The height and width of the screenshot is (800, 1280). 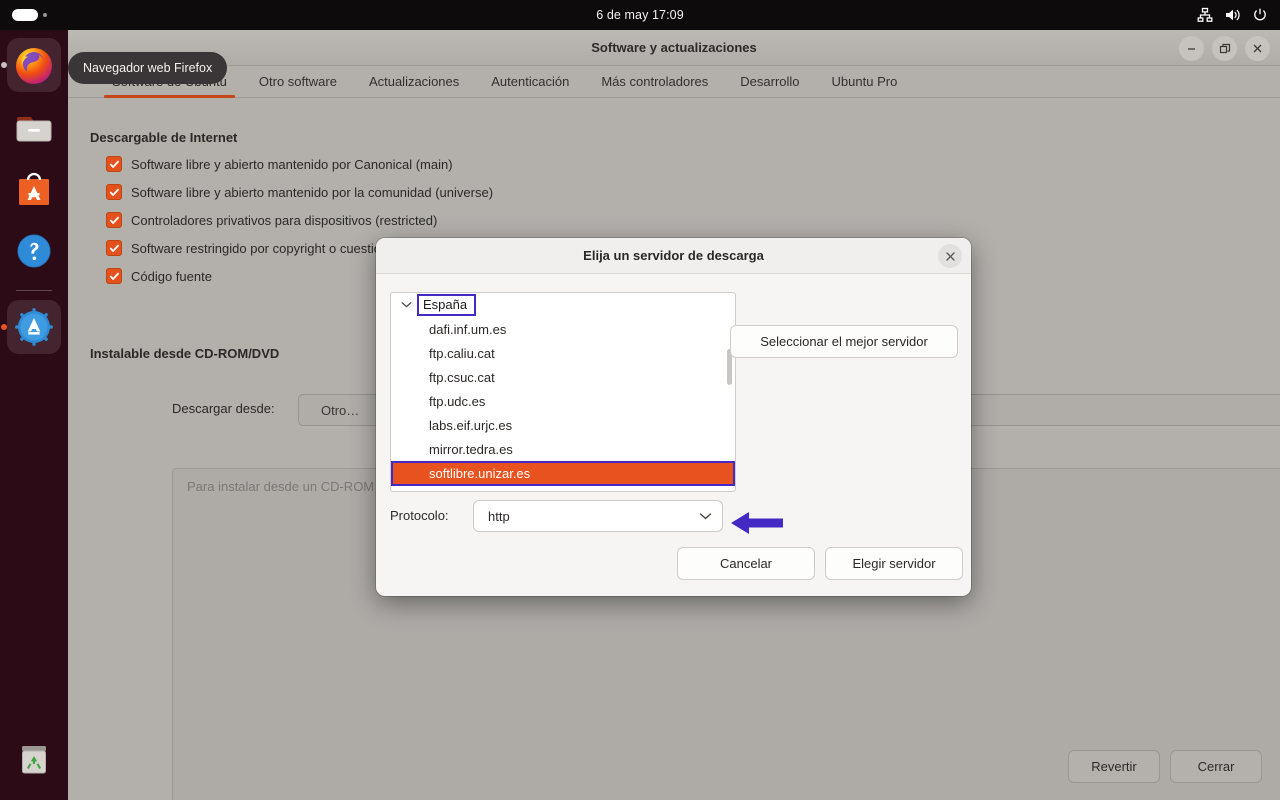 I want to click on tab-ubuntu-pro: Ubuntu Pro, so click(x=865, y=85).